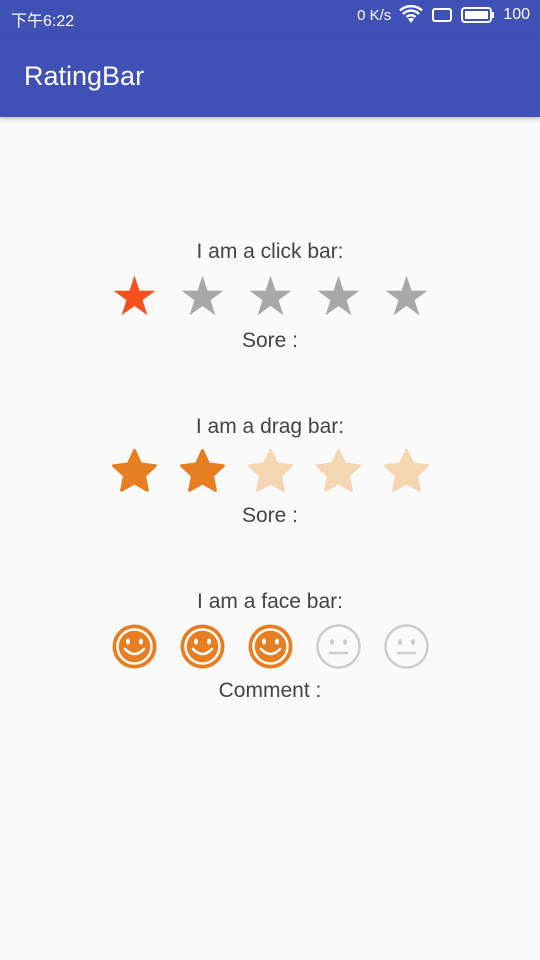 Image resolution: width=540 pixels, height=960 pixels. What do you see at coordinates (516, 14) in the screenshot?
I see `battery-level: 100` at bounding box center [516, 14].